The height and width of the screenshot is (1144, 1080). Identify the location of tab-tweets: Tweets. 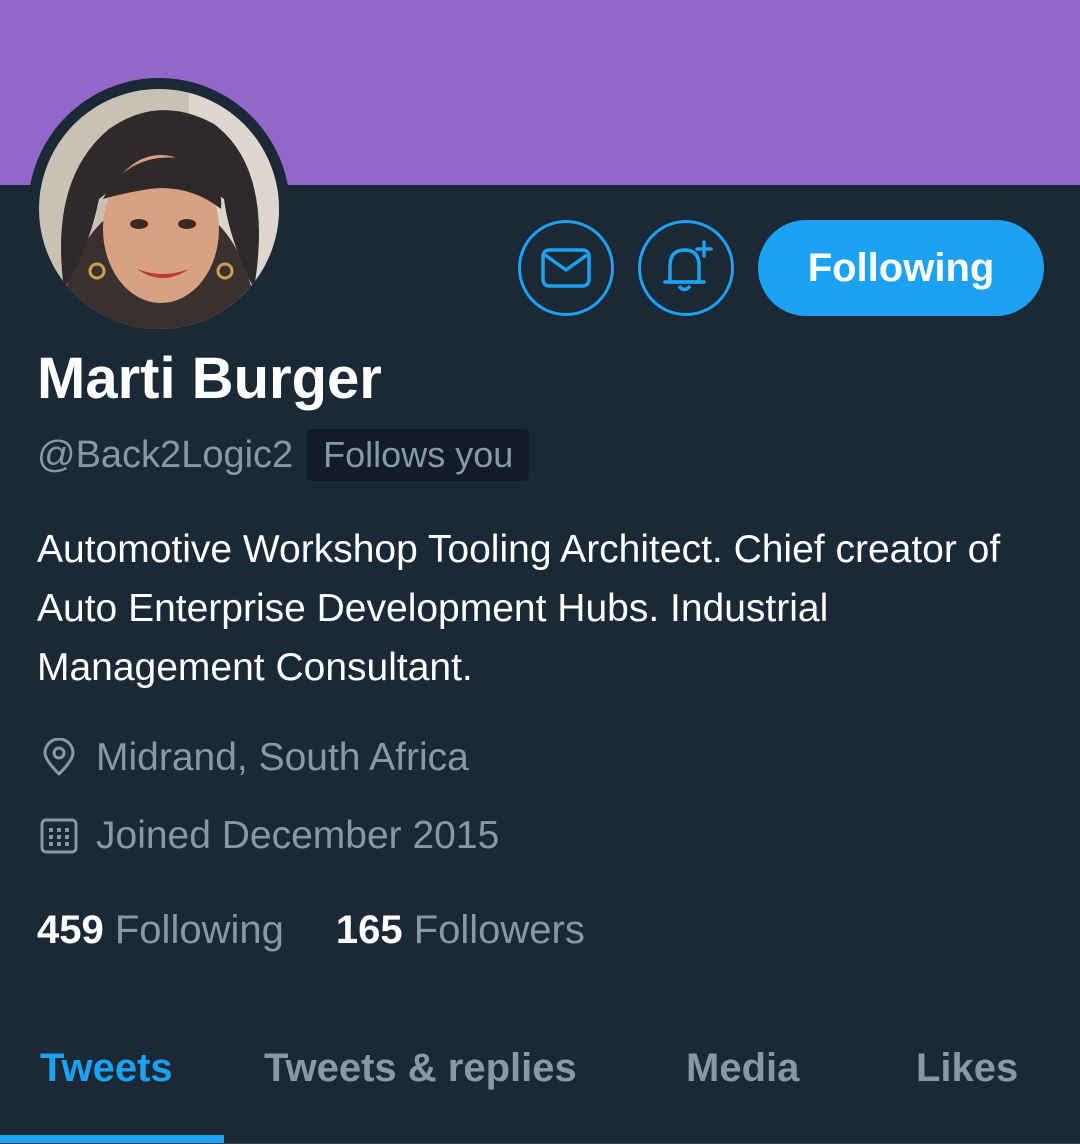
(106, 1068).